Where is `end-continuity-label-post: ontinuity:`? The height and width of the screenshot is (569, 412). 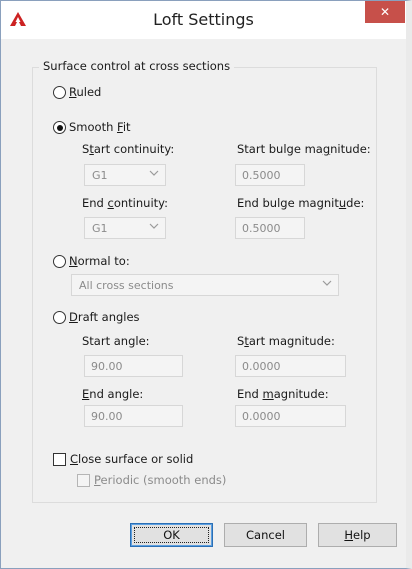
end-continuity-label-post: ontinuity: is located at coordinates (140, 203).